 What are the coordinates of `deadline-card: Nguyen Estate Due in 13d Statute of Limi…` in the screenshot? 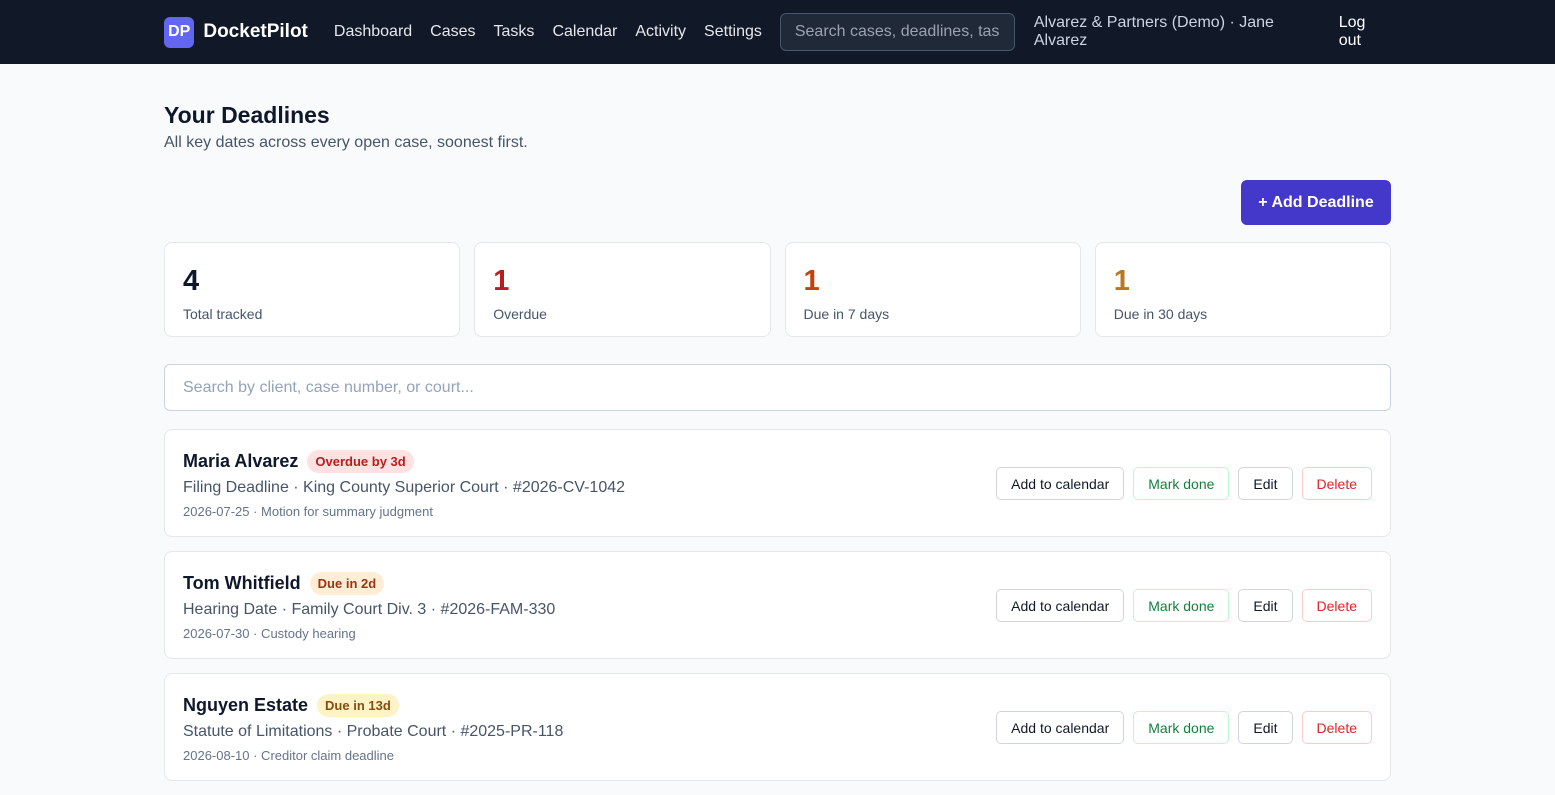 It's located at (777, 727).